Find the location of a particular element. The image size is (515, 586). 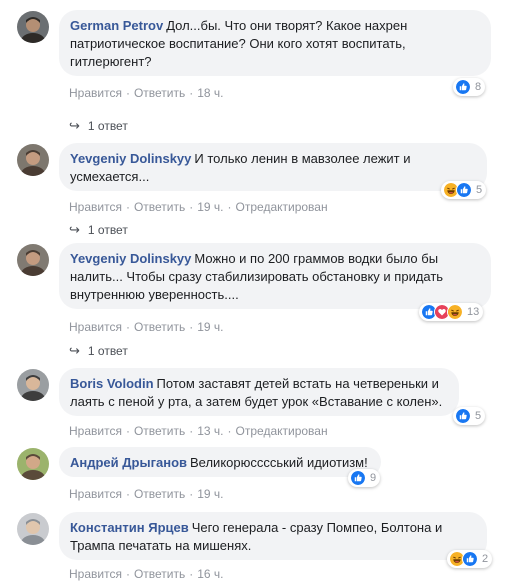

reaction-count: 2 is located at coordinates (485, 559).